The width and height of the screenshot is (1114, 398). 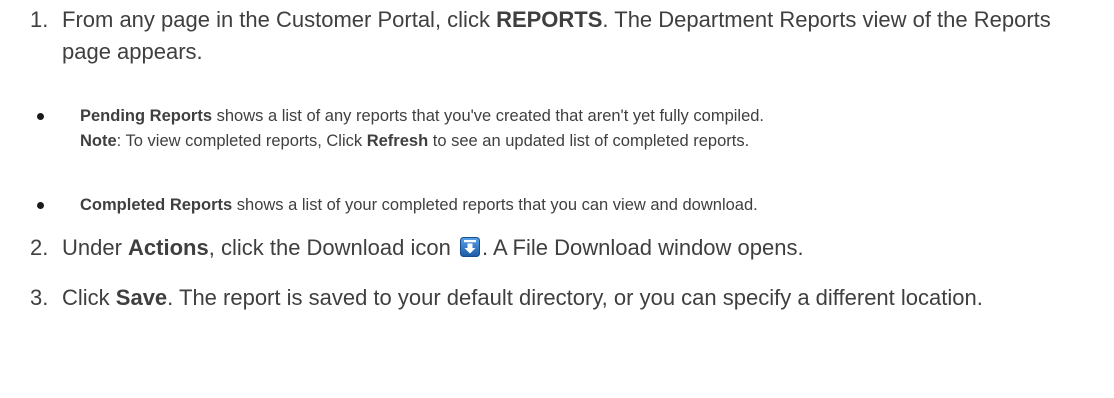 I want to click on note-pre: : To view completed reports, Click, so click(x=241, y=141).